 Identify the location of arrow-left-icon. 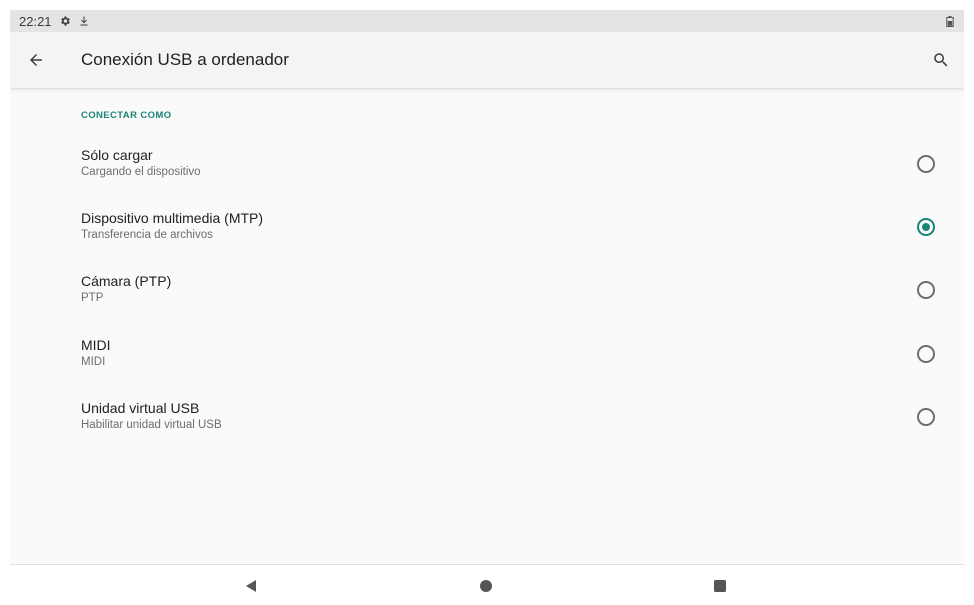
(36, 60).